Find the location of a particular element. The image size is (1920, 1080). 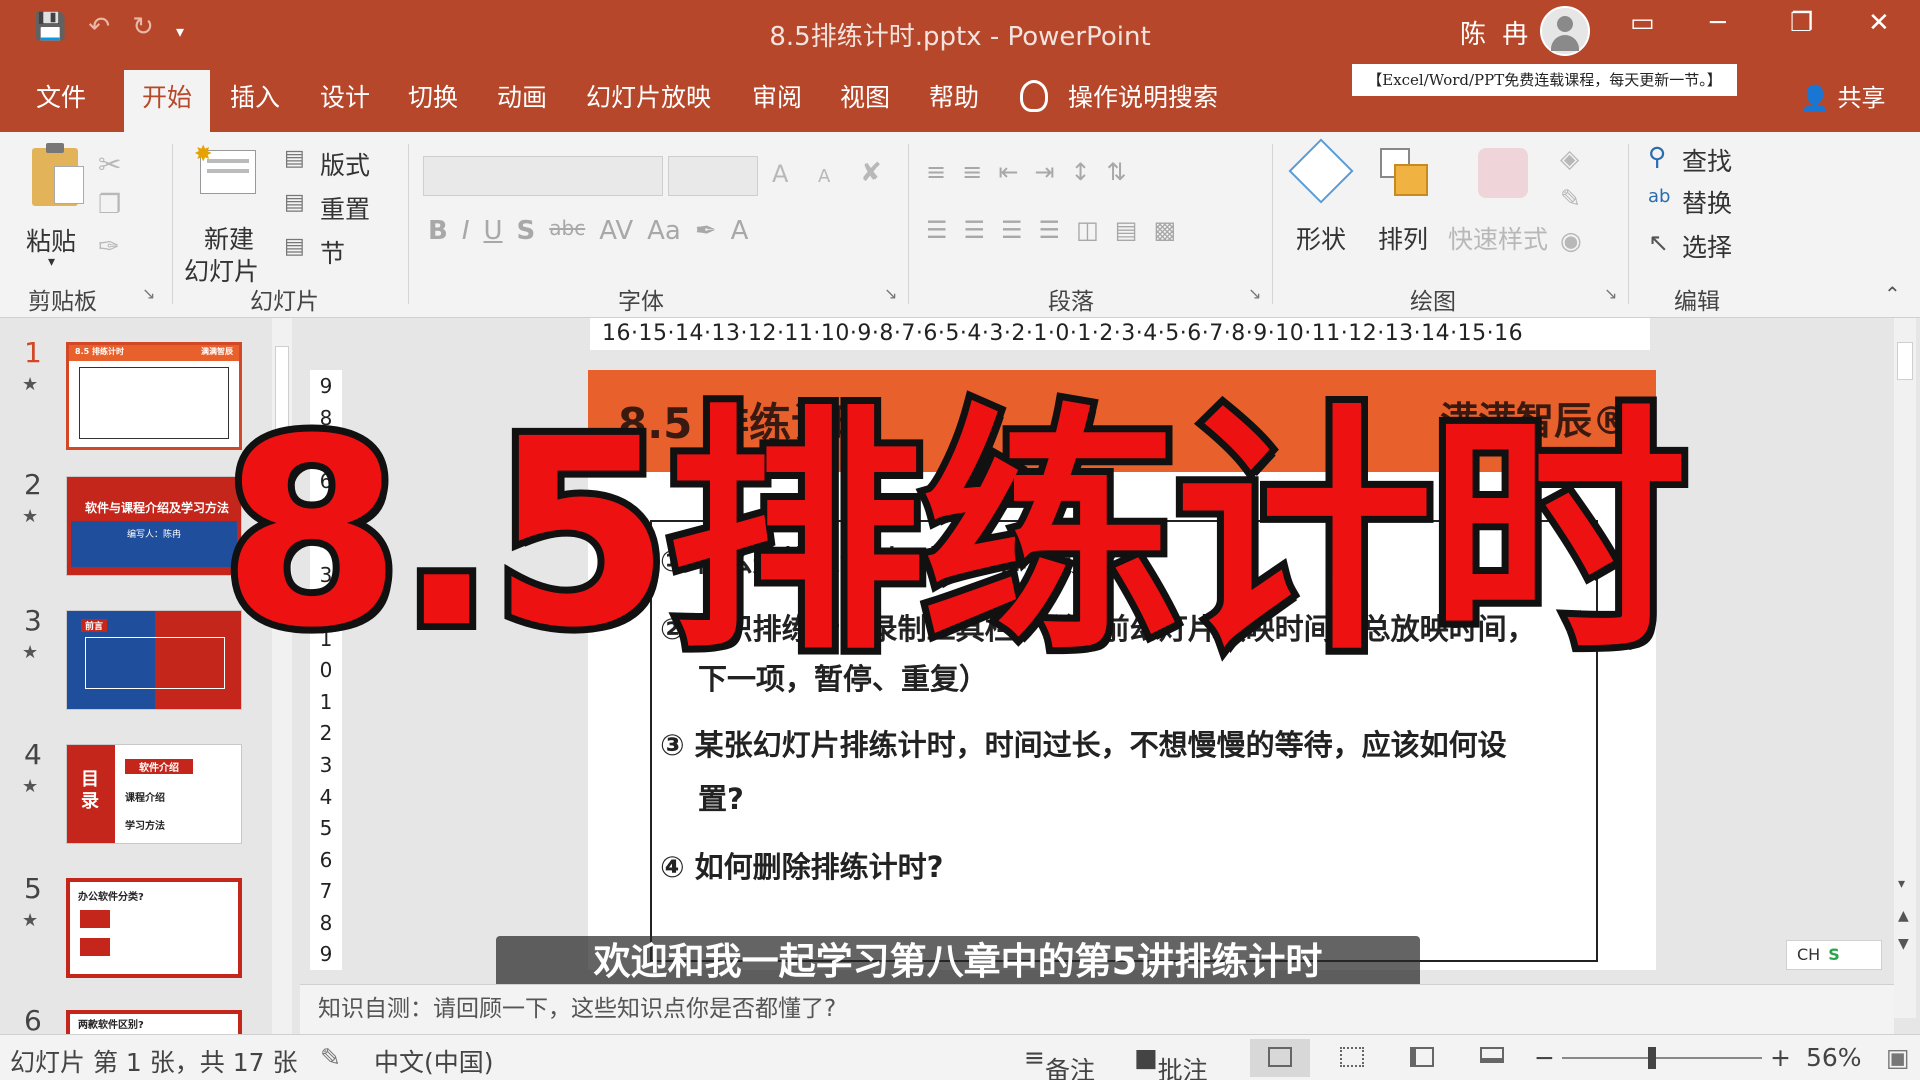

text-shadow-button: S is located at coordinates (526, 231).